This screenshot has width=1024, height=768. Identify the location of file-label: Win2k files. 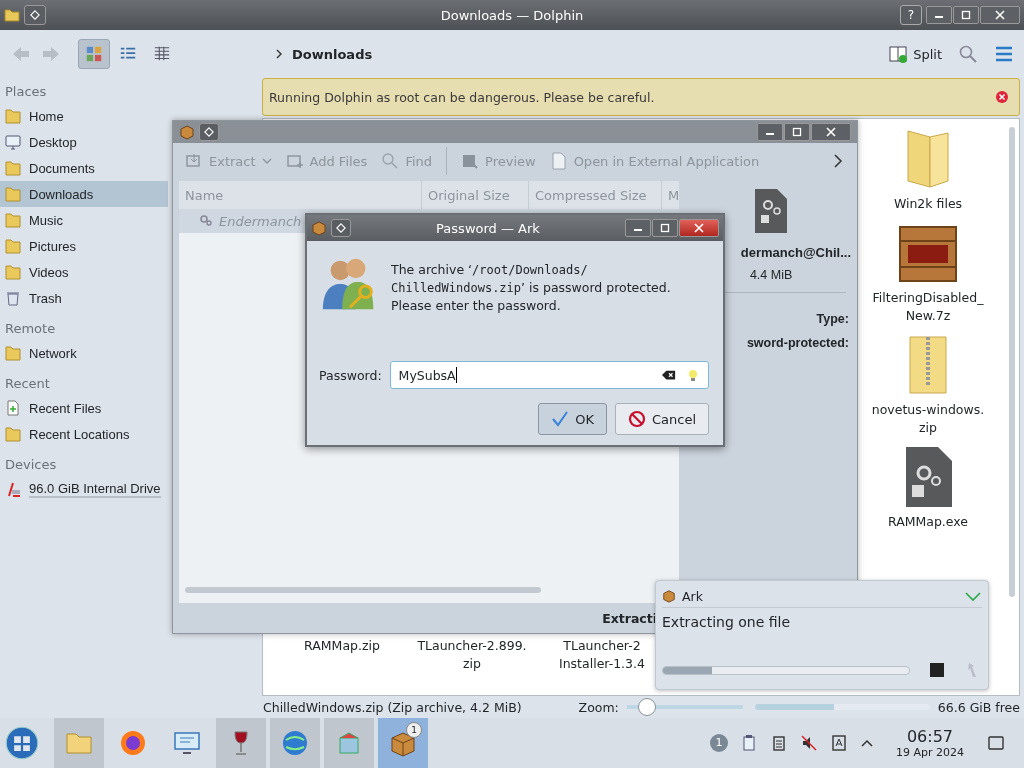
(928, 204).